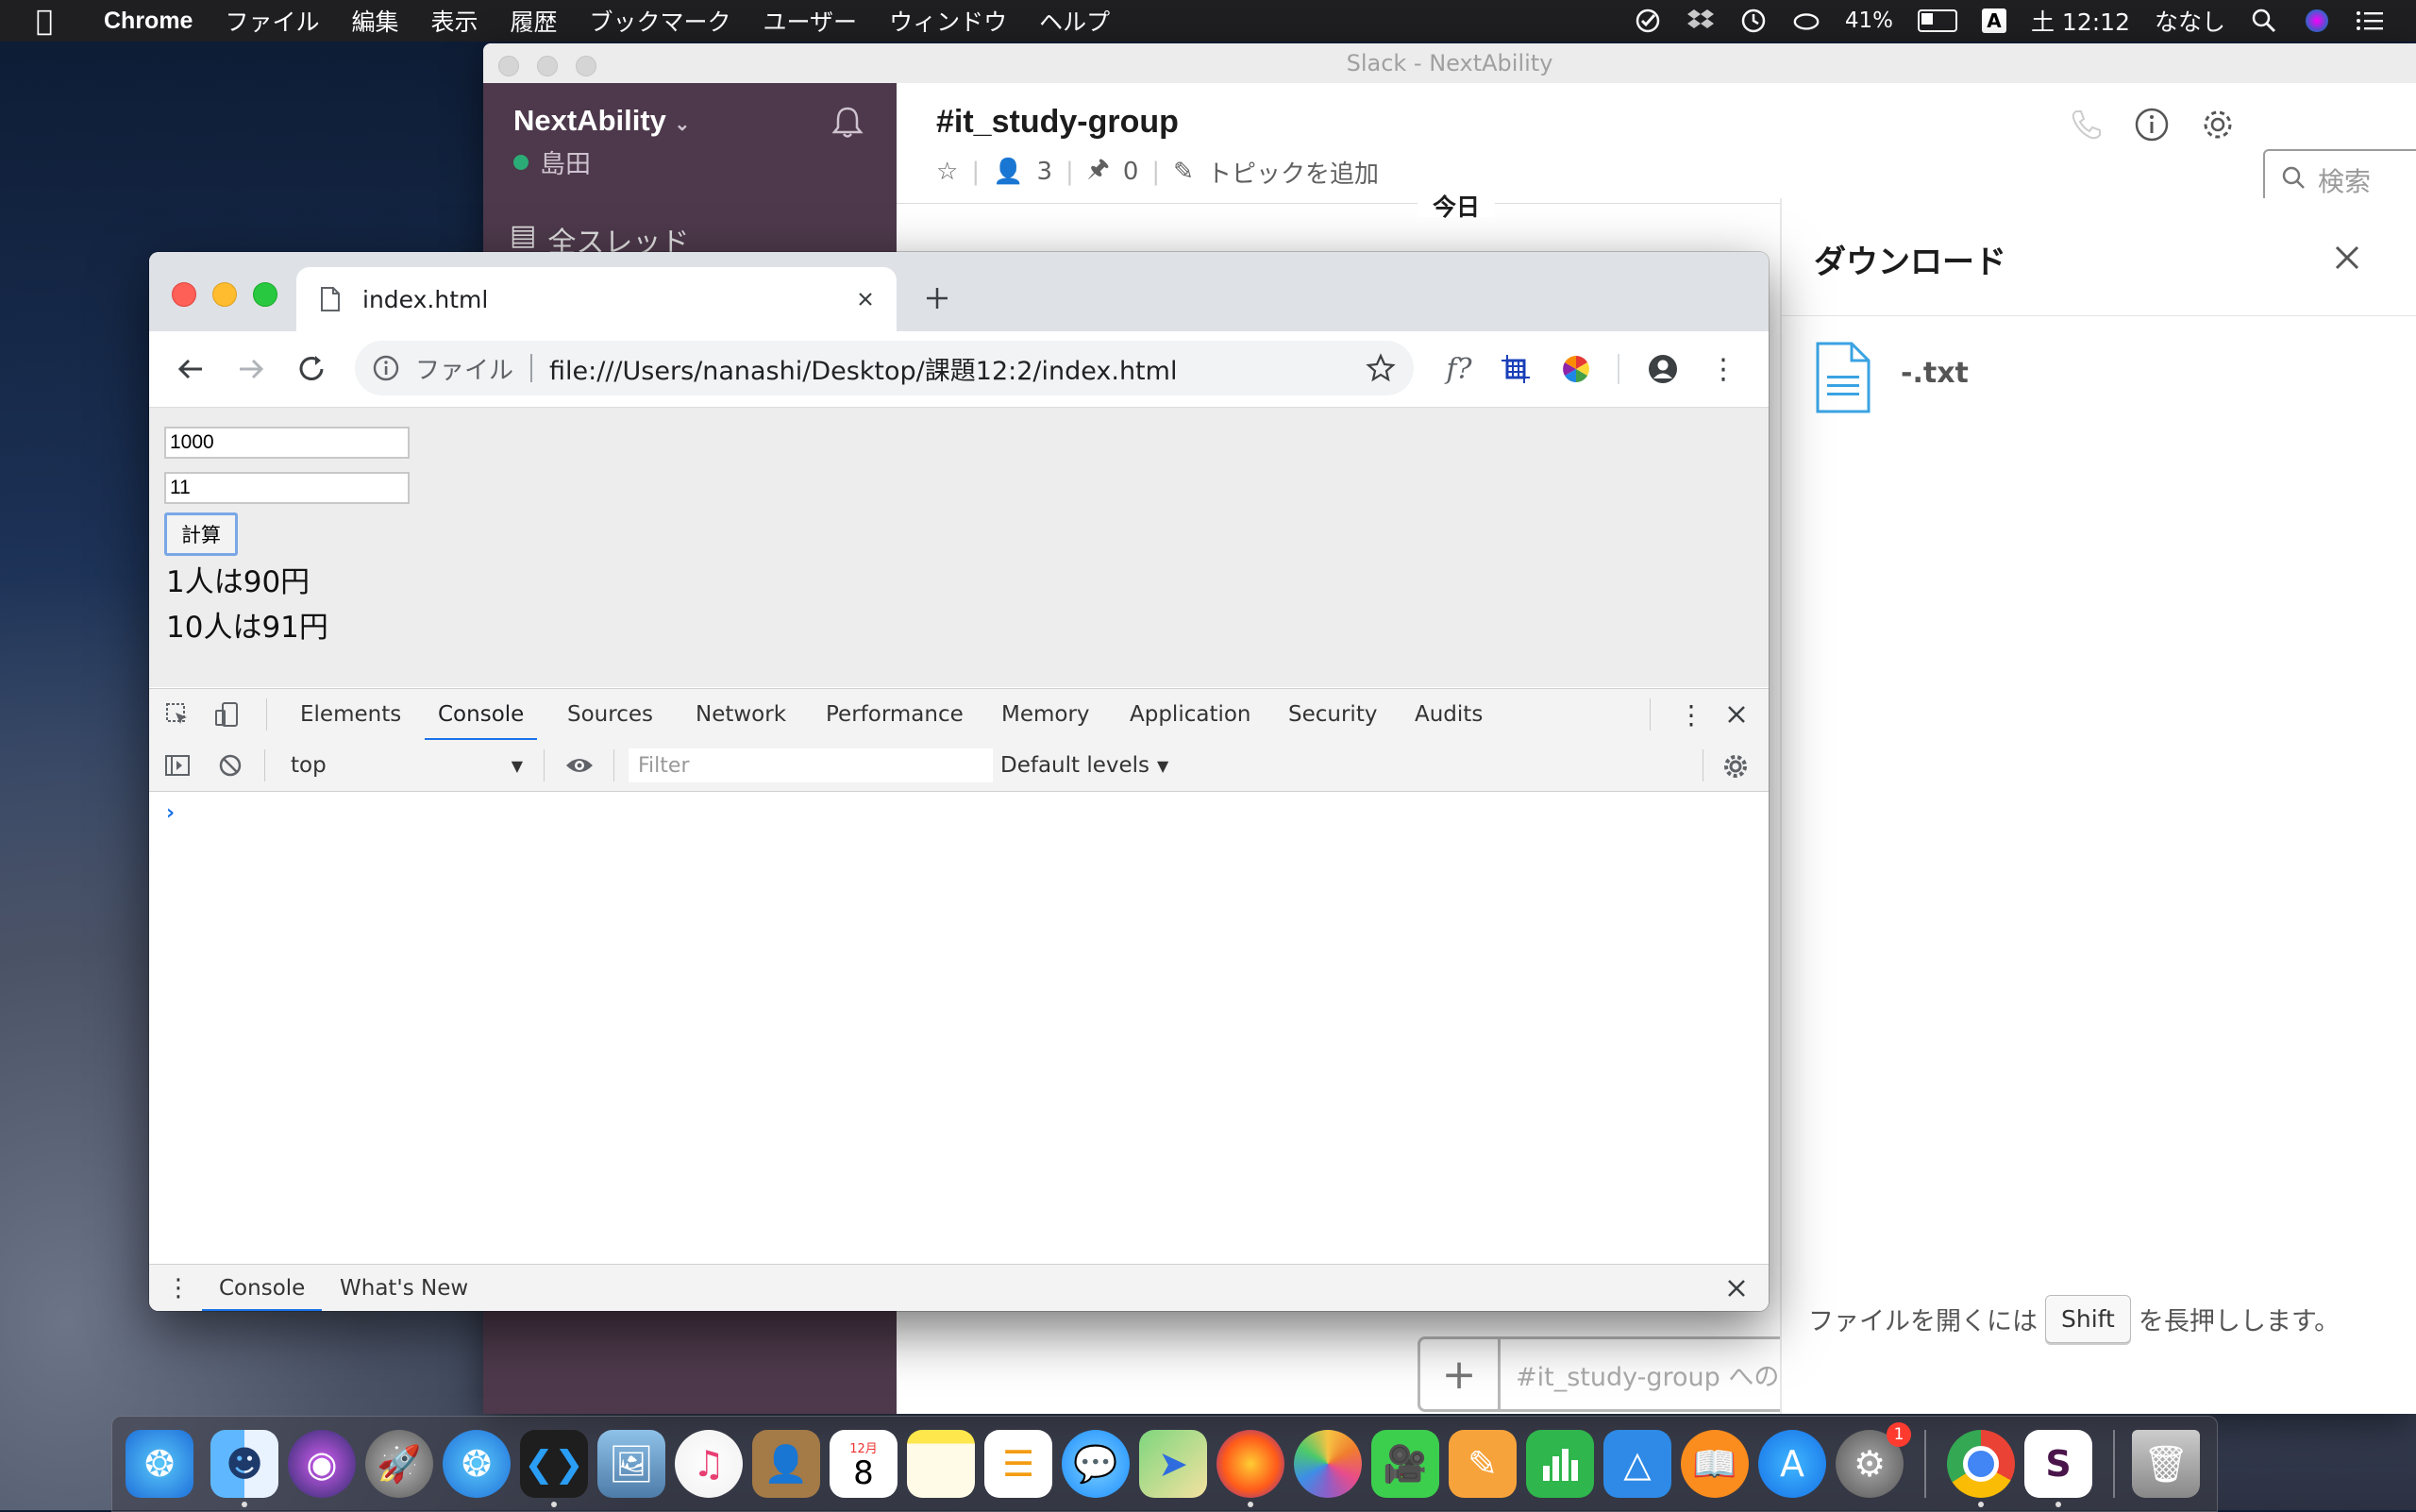  Describe the element at coordinates (631, 1464) in the screenshot. I see `preview-icon: 🖼` at that location.